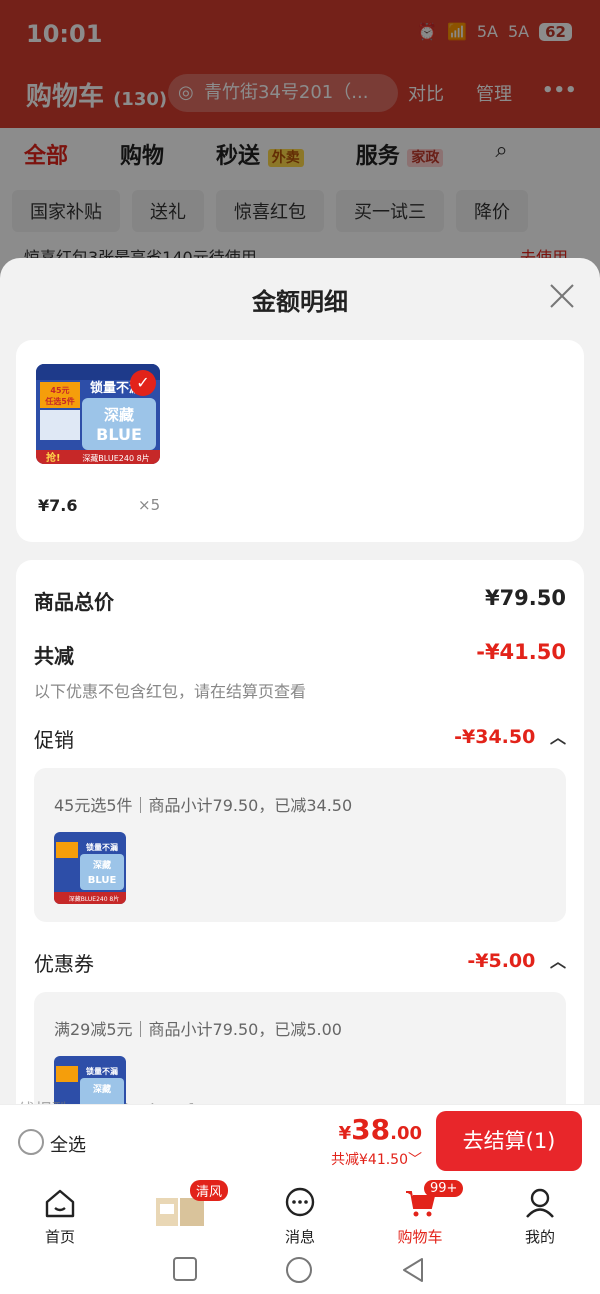 The image size is (600, 1294). What do you see at coordinates (53, 457) in the screenshot?
I see `thumb-text-grab: 抢!` at bounding box center [53, 457].